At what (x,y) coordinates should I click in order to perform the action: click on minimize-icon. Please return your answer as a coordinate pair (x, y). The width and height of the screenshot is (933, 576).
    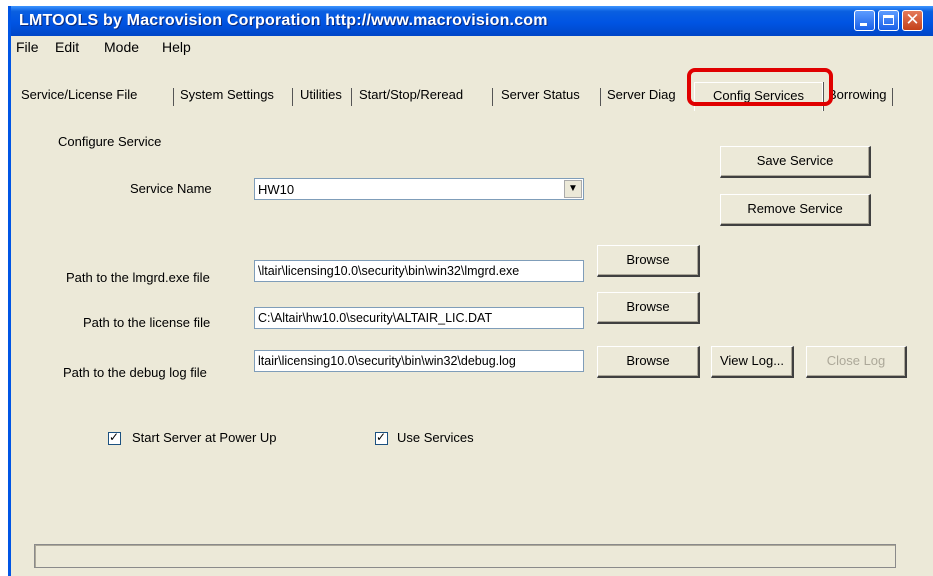
    Looking at the image, I should click on (863, 24).